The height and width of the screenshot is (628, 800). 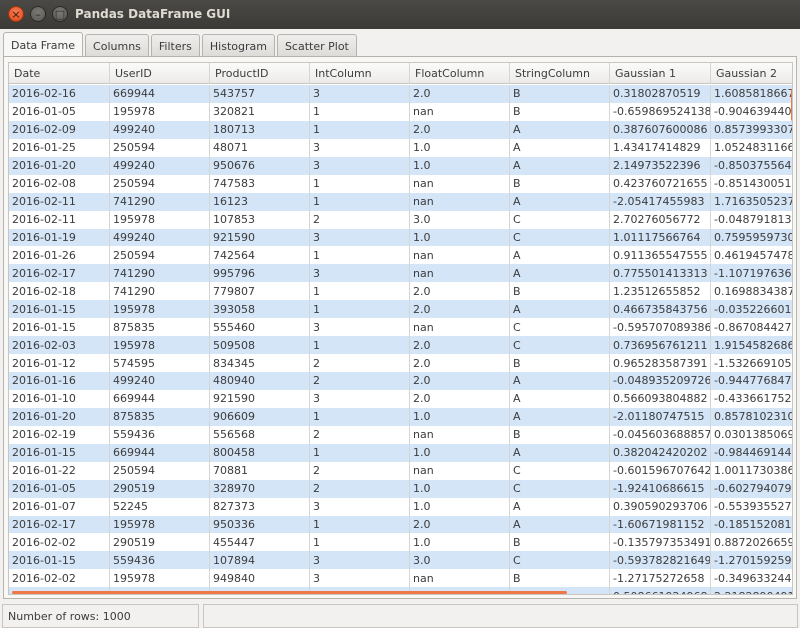 What do you see at coordinates (260, 147) in the screenshot?
I see `table-cell: 48071` at bounding box center [260, 147].